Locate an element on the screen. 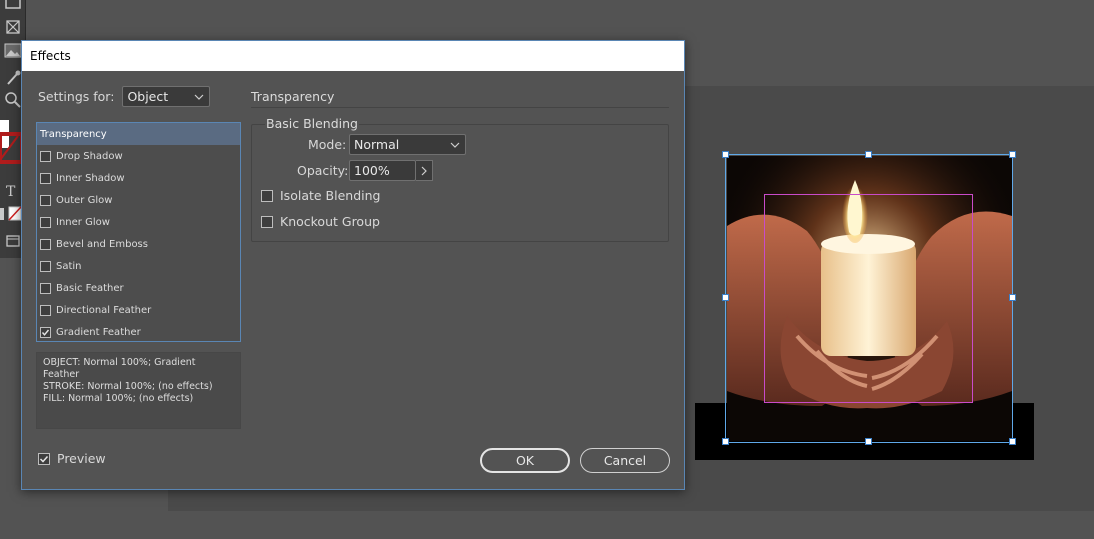 This screenshot has width=1094, height=539. opacity-label: Opacity: is located at coordinates (323, 170).